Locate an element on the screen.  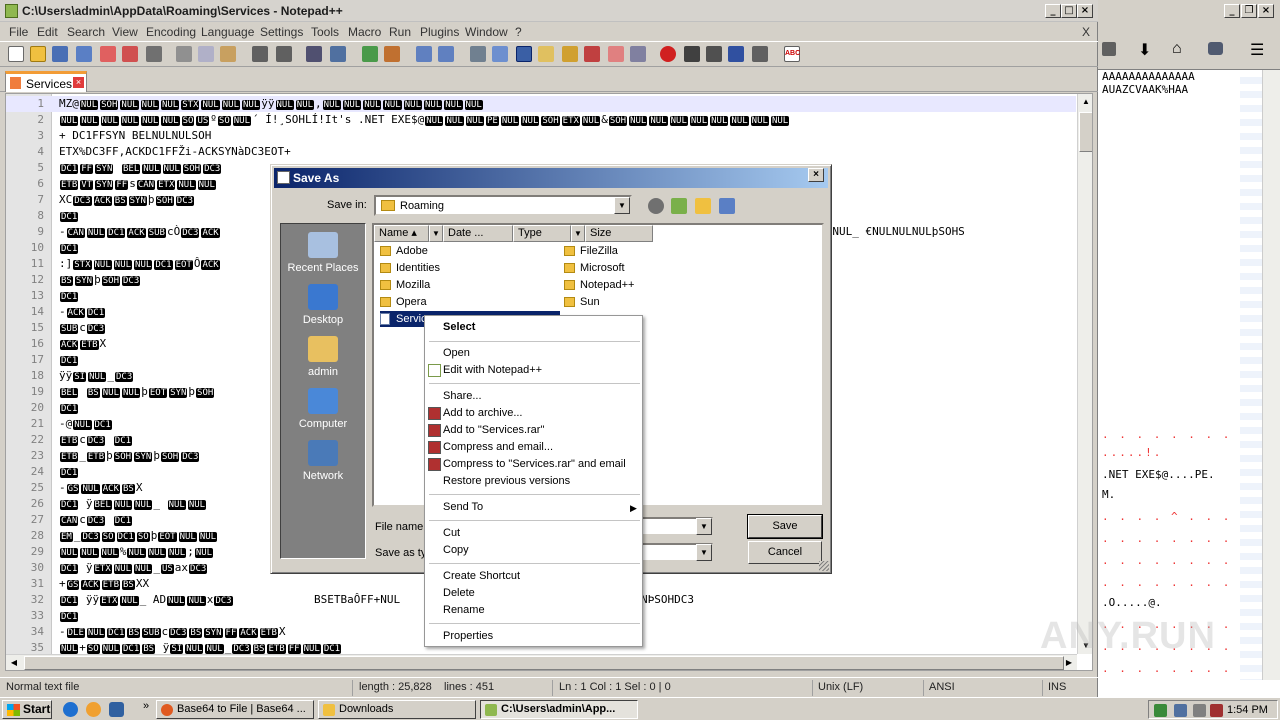
folder-item: Opera is located at coordinates (465, 302).